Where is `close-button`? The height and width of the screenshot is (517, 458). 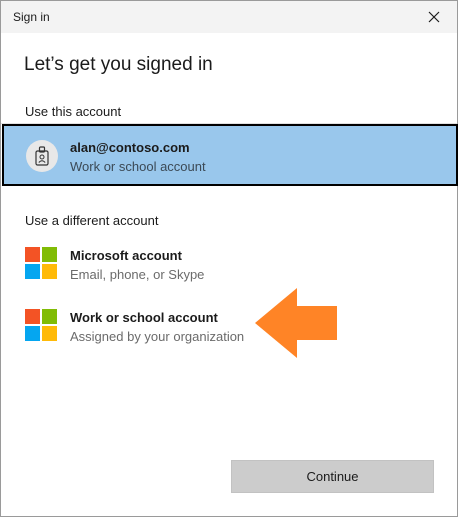 close-button is located at coordinates (434, 17).